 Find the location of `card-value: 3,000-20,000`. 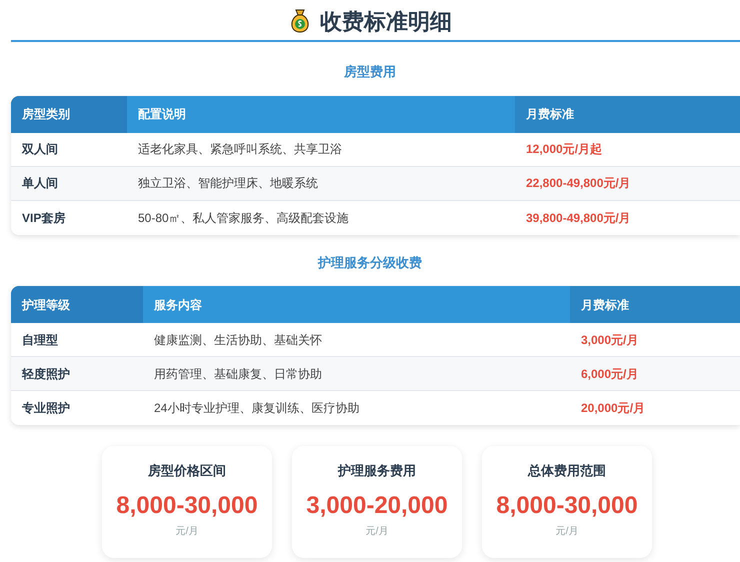

card-value: 3,000-20,000 is located at coordinates (377, 505).